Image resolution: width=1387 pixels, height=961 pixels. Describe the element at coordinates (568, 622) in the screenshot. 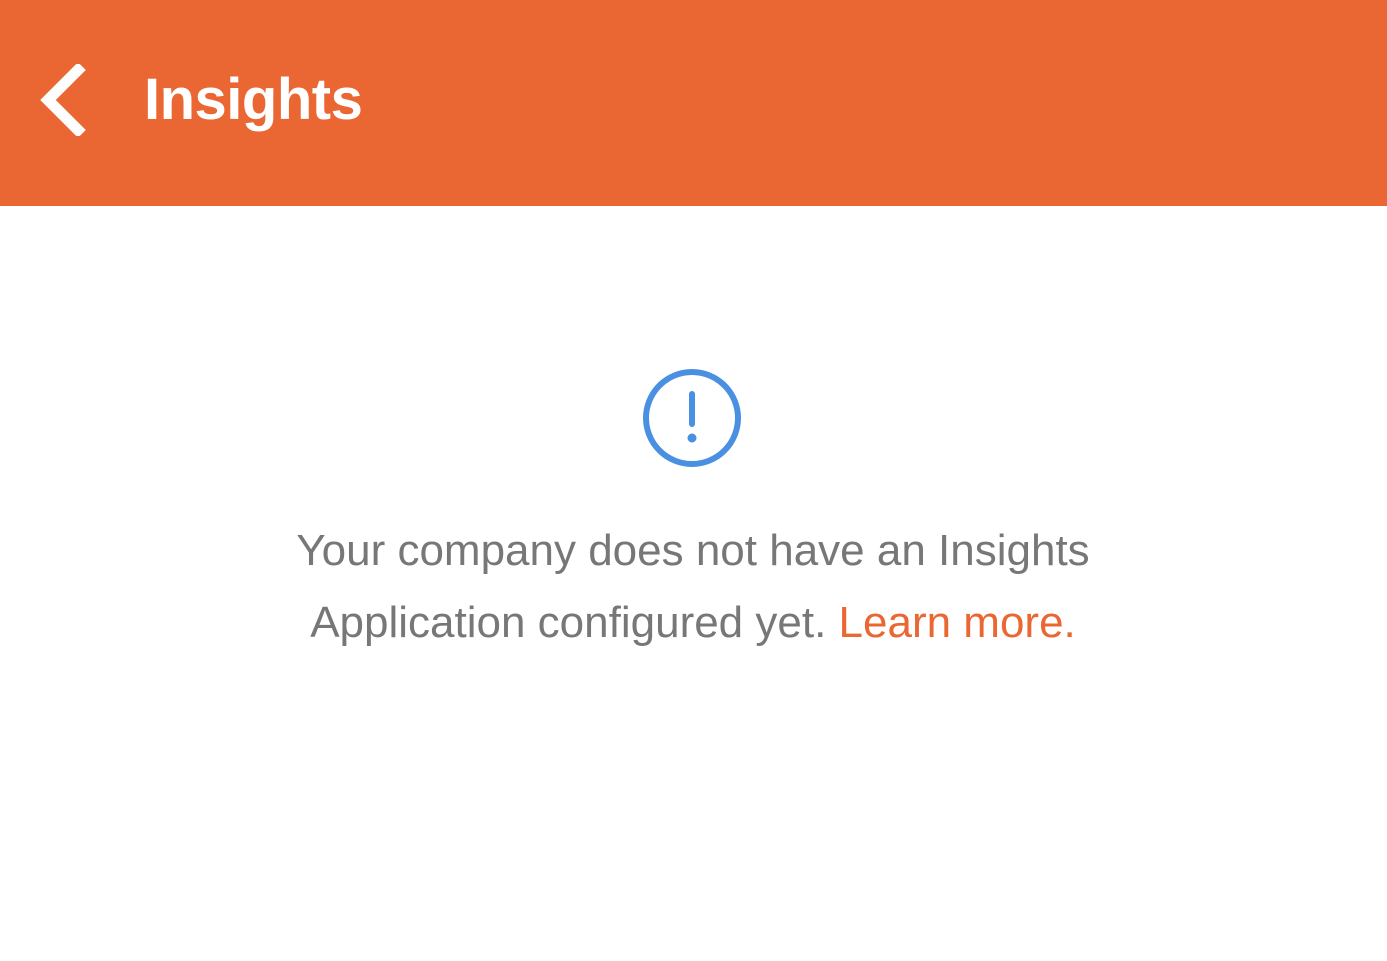

I see `message-line-2: Application configured yet.` at that location.